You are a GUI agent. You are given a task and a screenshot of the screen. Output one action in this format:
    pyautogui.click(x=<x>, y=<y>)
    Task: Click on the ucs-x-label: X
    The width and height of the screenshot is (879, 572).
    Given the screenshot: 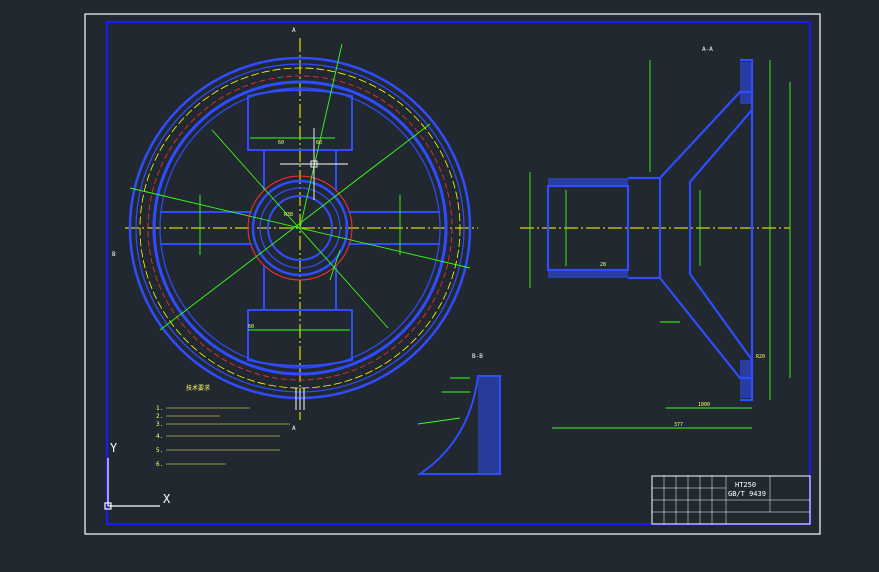 What is the action you would take?
    pyautogui.click(x=167, y=499)
    